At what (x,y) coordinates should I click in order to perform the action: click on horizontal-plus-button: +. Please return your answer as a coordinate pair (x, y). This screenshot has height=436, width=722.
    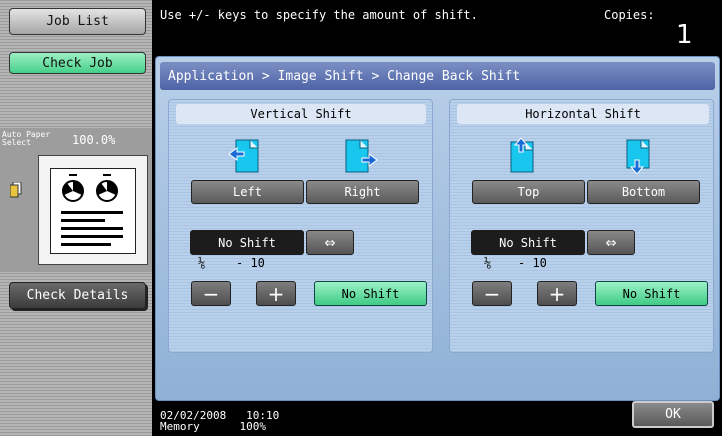
    Looking at the image, I should click on (557, 293).